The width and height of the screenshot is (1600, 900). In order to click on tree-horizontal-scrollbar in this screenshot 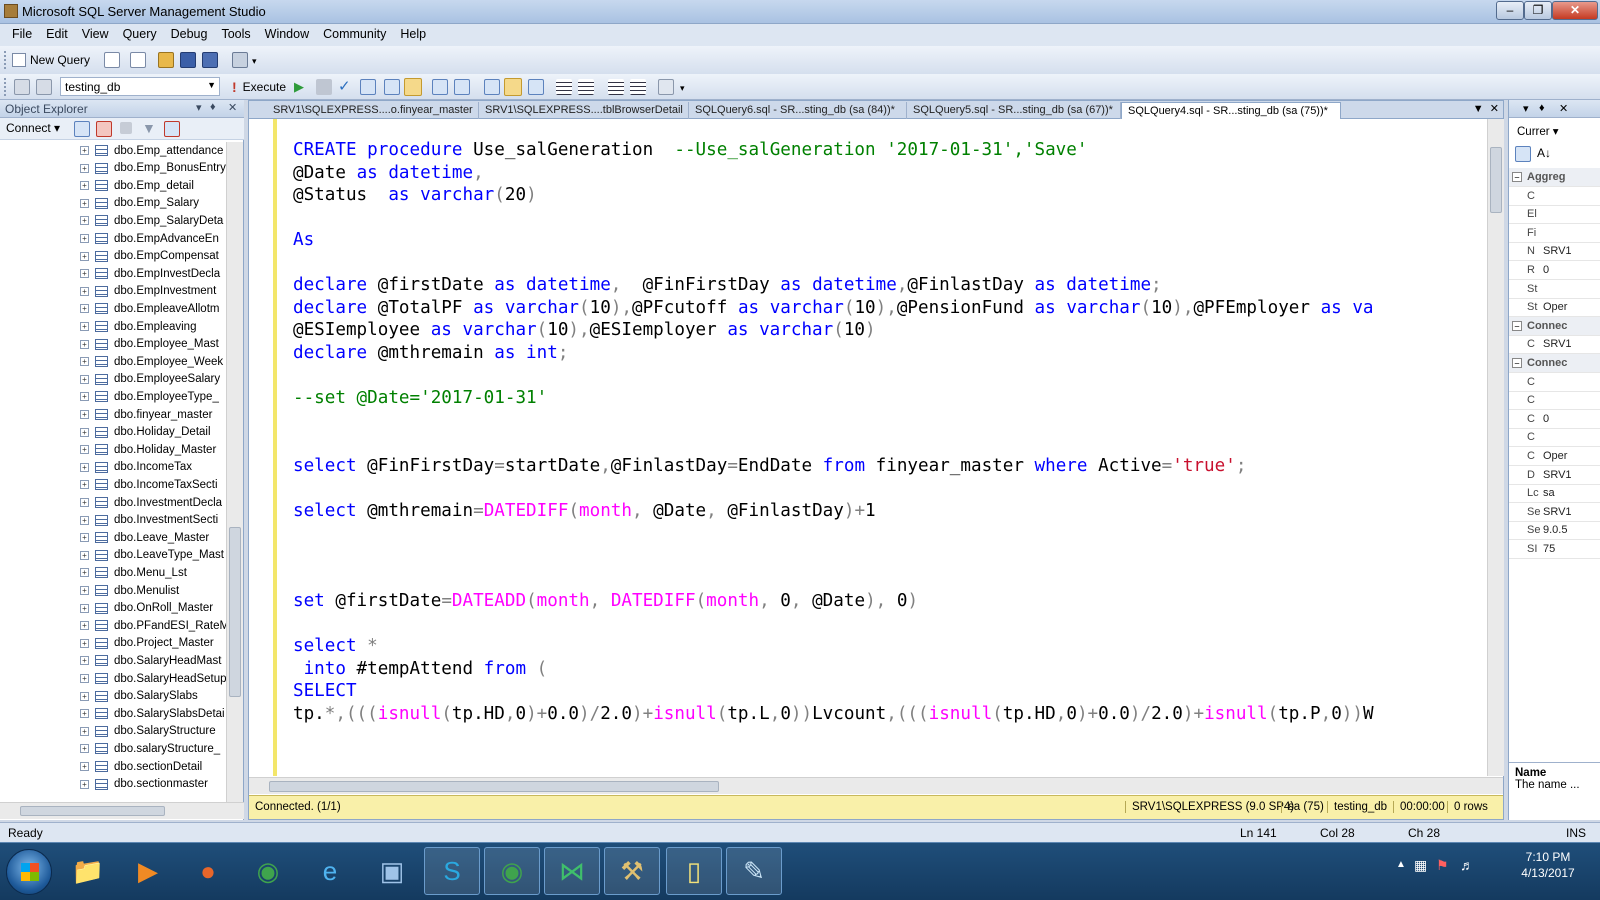, I will do `click(122, 810)`.